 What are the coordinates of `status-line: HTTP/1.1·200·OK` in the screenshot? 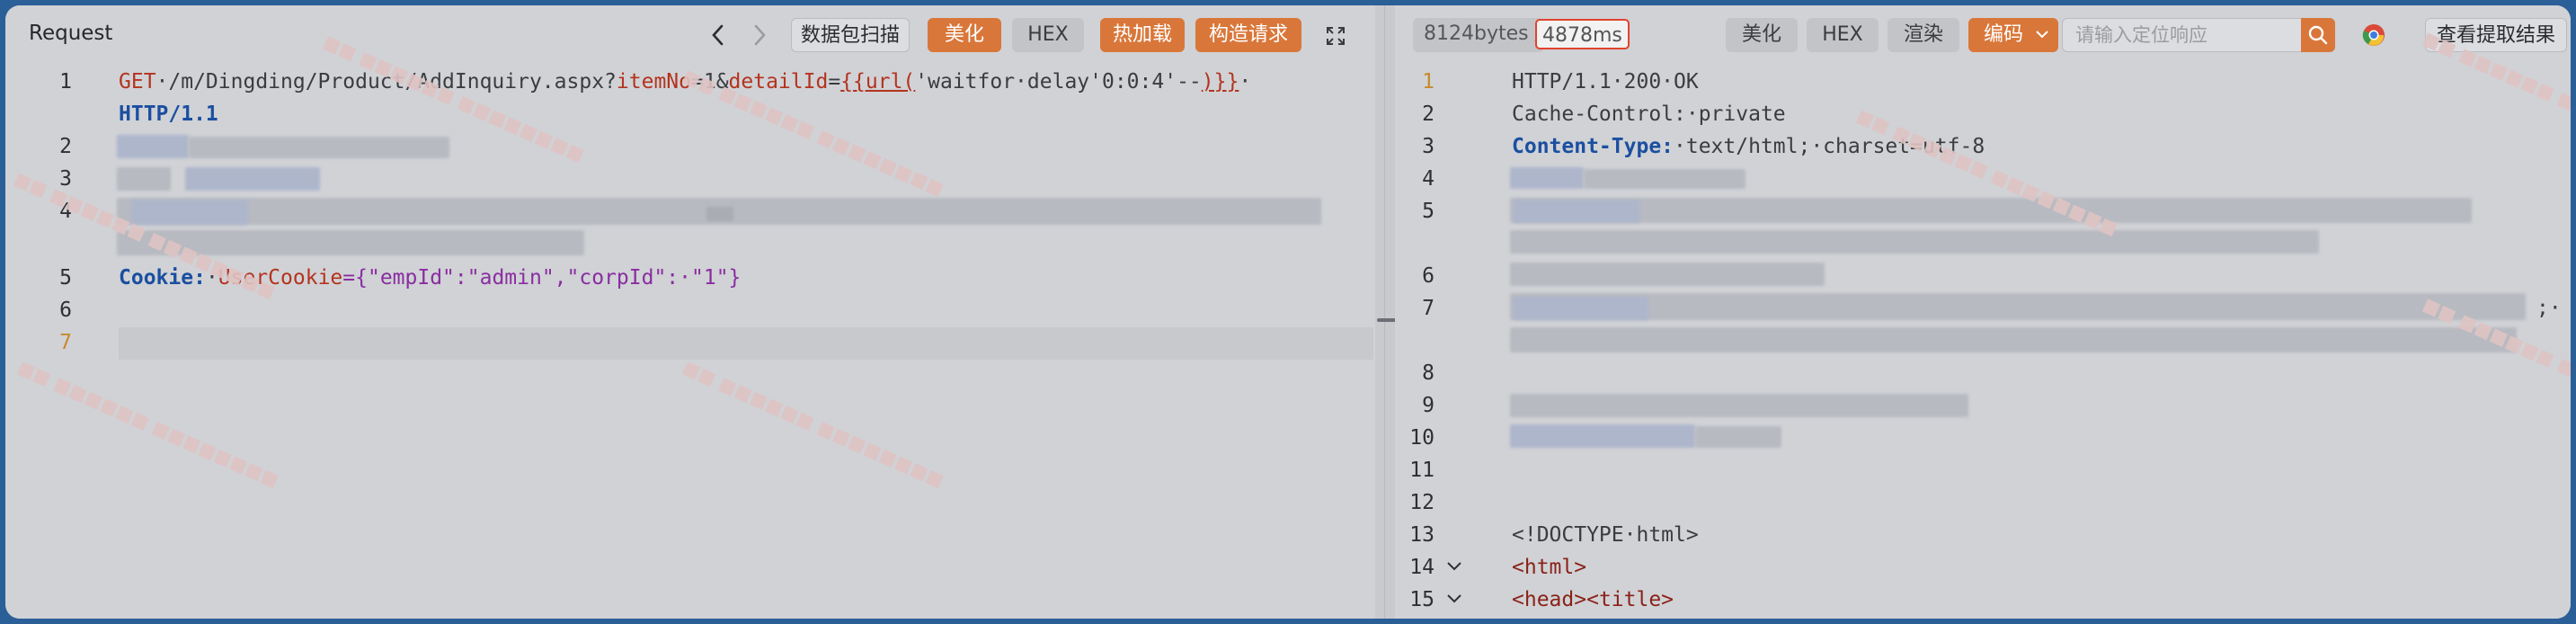 It's located at (1605, 82).